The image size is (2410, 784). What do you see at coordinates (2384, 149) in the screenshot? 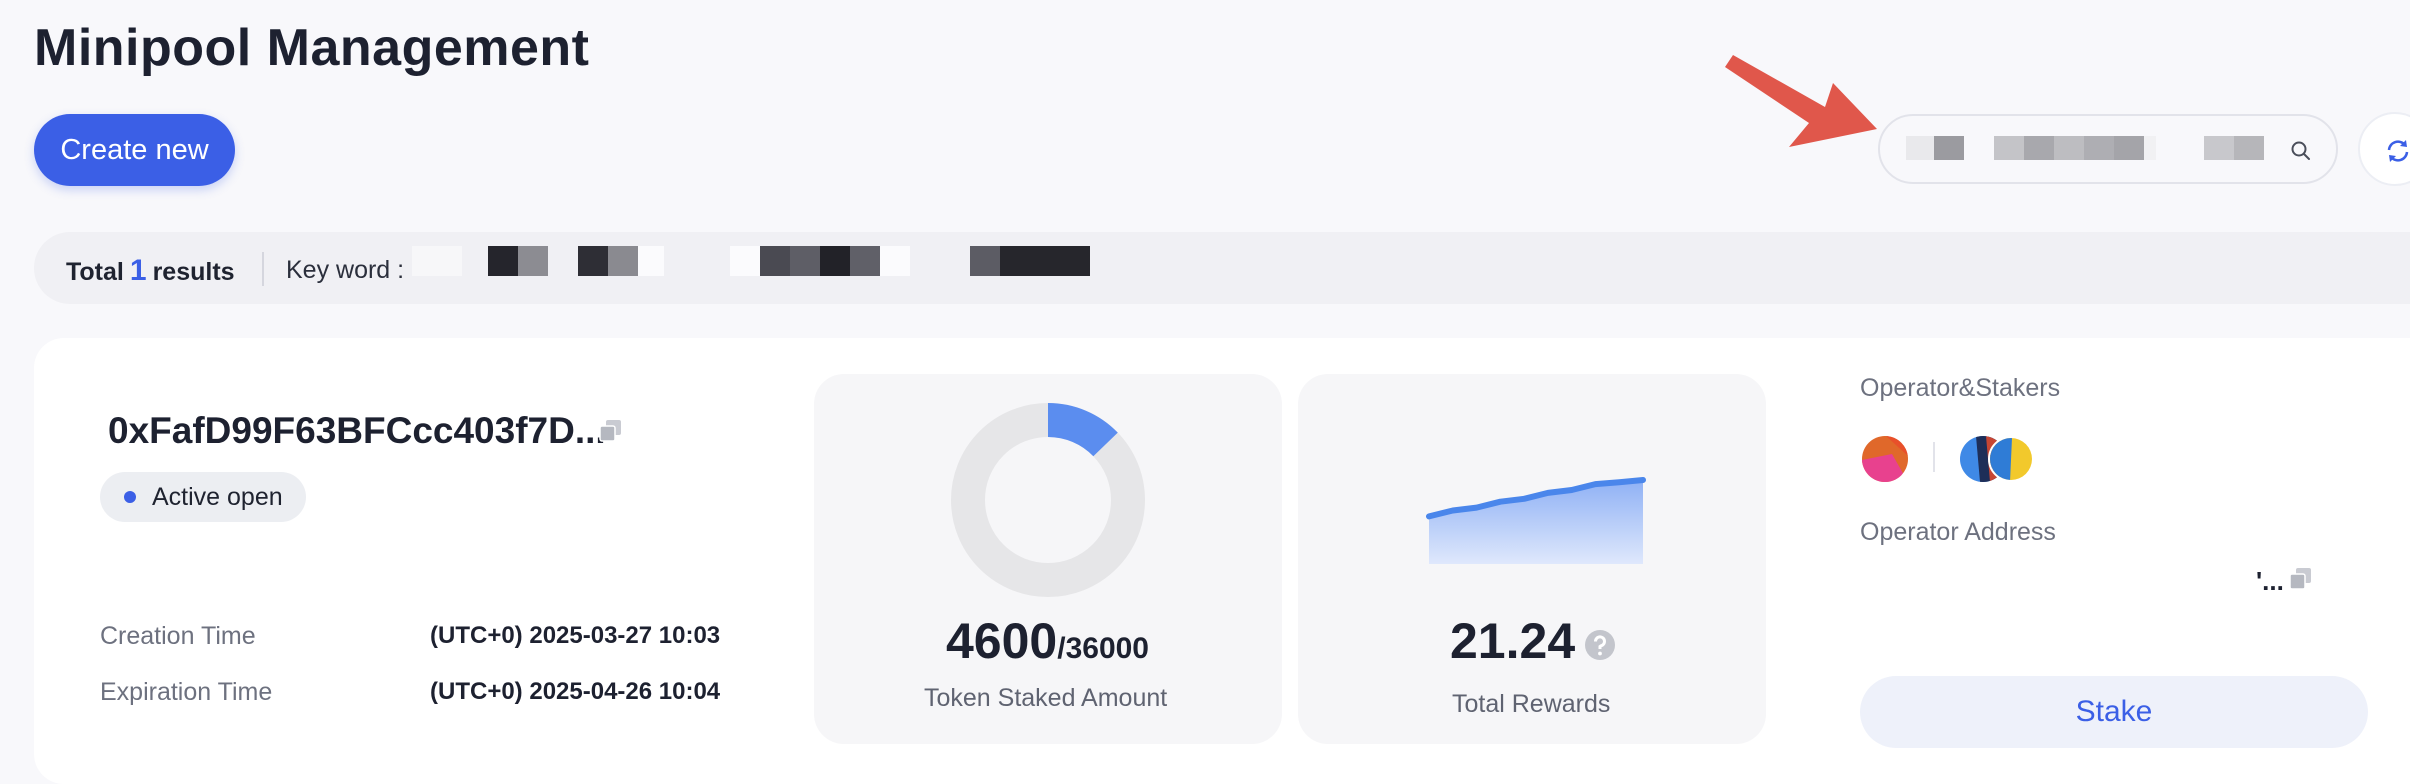
I see `refresh-button` at bounding box center [2384, 149].